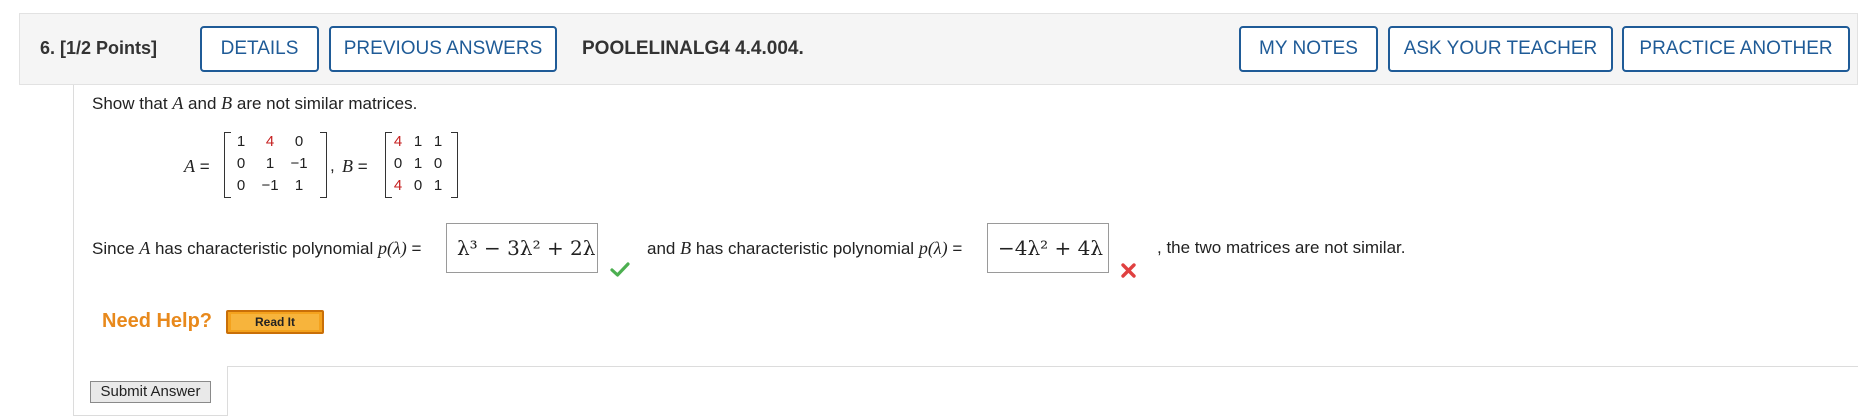  What do you see at coordinates (259, 49) in the screenshot?
I see `details-button: DETAILS` at bounding box center [259, 49].